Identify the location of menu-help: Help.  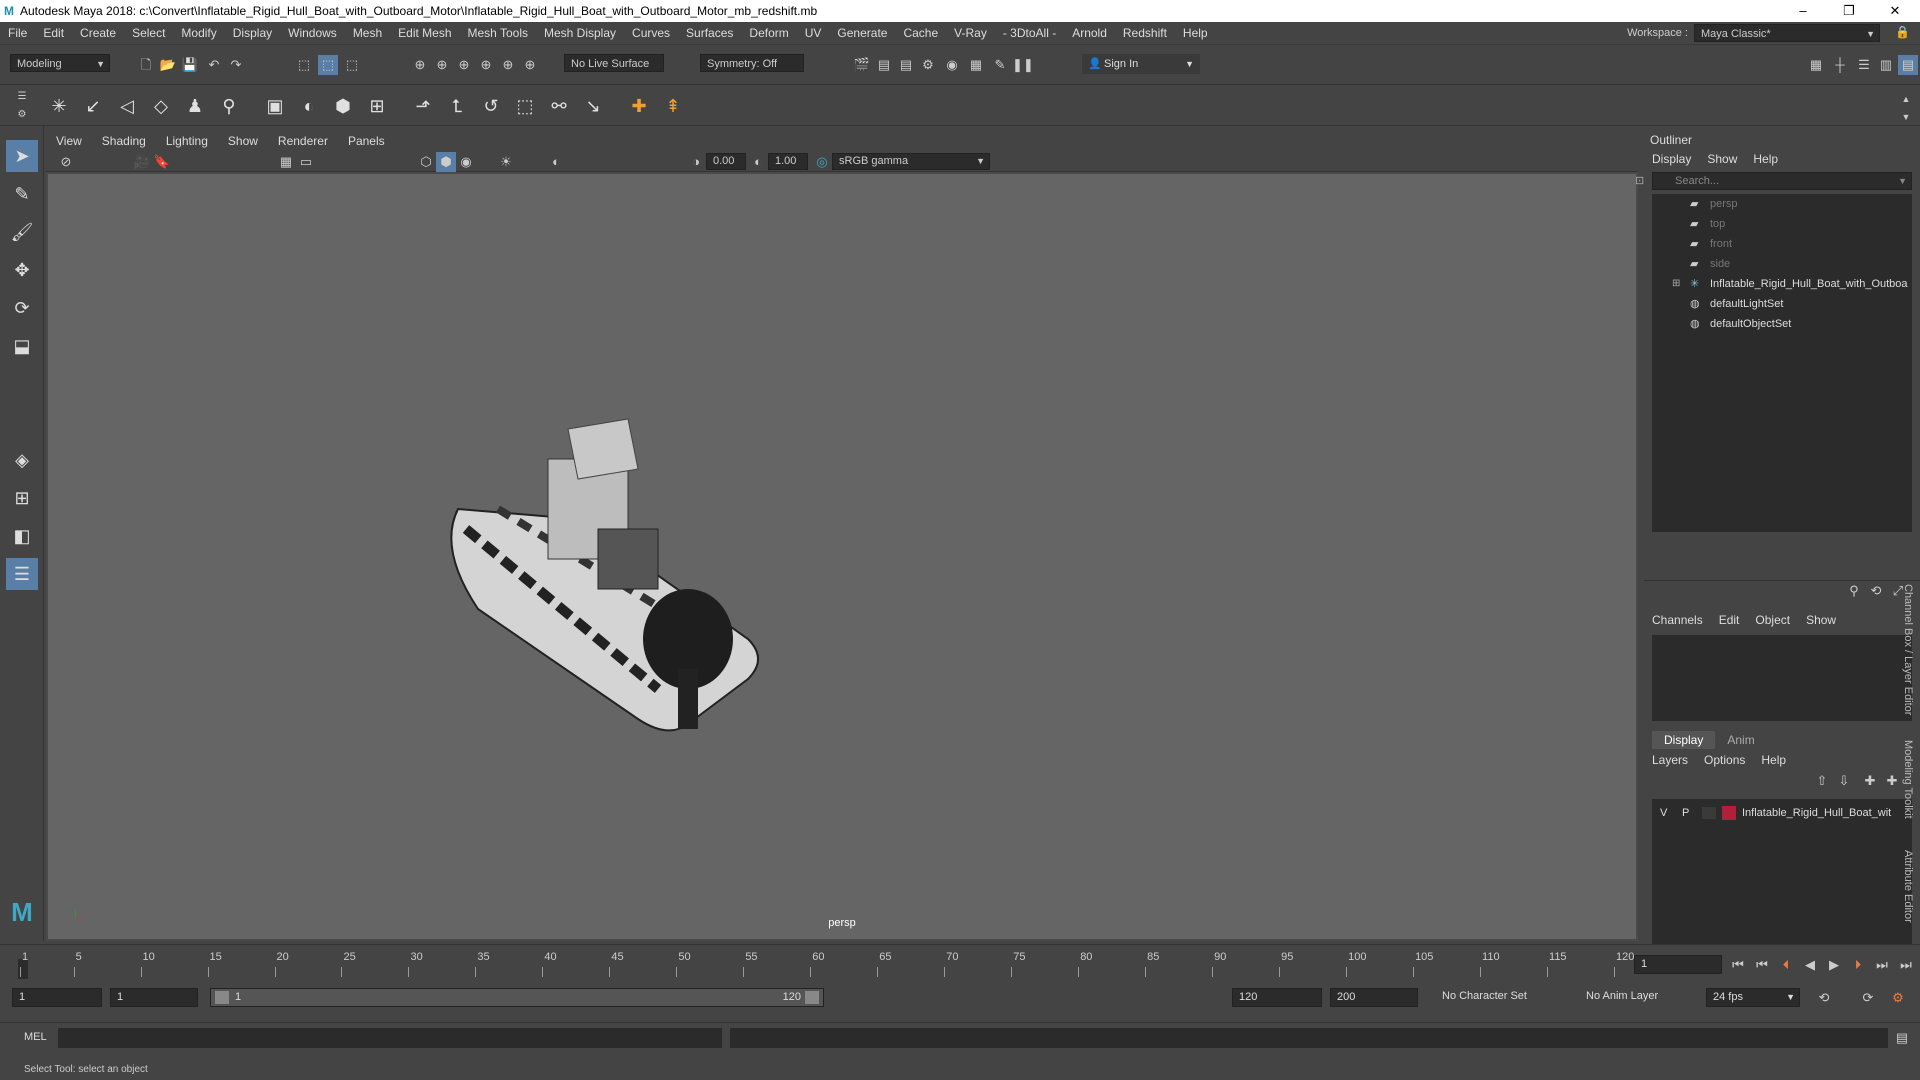
(1195, 33).